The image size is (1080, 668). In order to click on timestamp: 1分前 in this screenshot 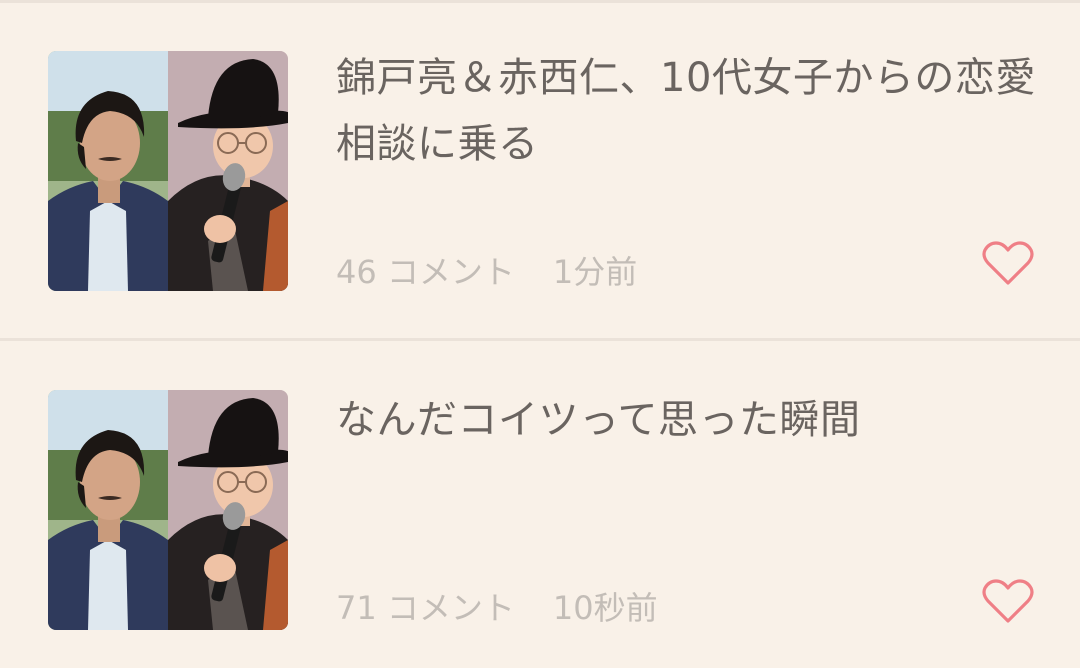, I will do `click(595, 272)`.